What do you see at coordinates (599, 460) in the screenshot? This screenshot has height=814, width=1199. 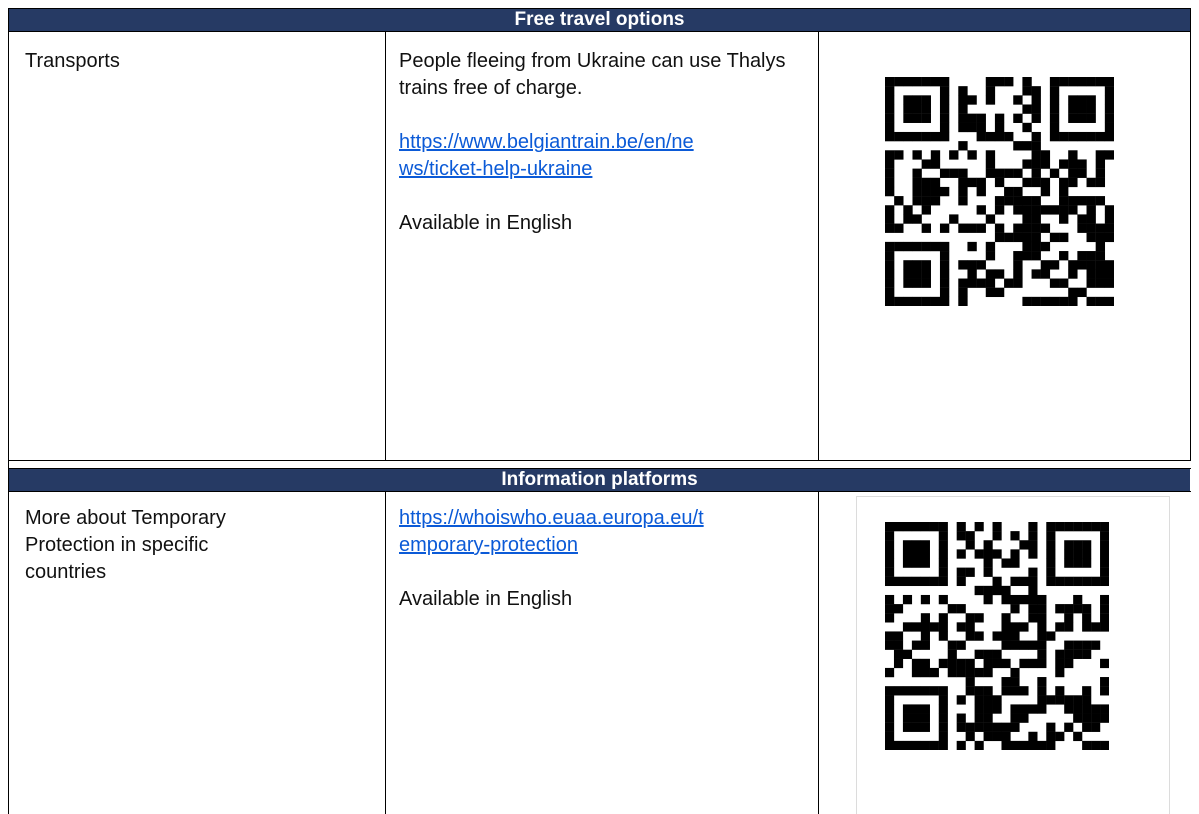 I see `row-divider` at bounding box center [599, 460].